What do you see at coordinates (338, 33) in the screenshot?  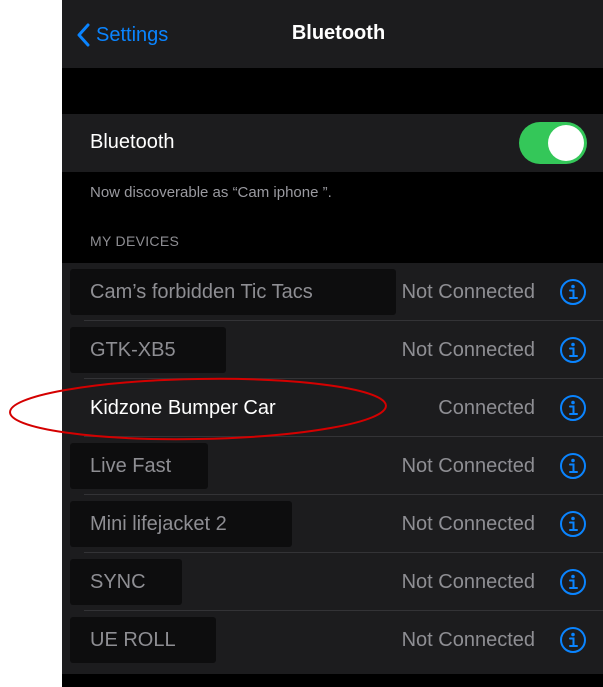 I see `page-title: Bluetooth` at bounding box center [338, 33].